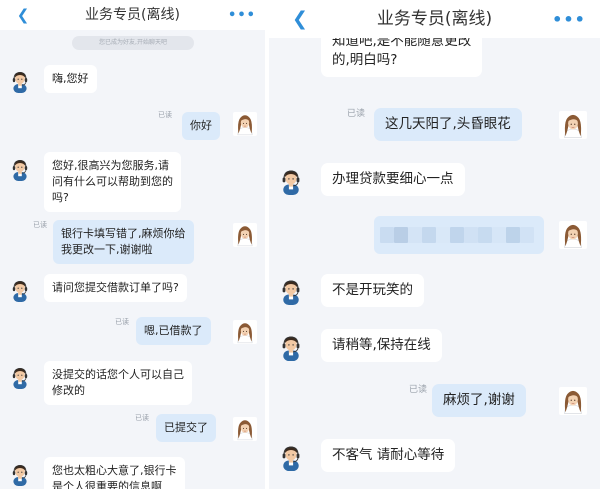  What do you see at coordinates (123, 242) in the screenshot?
I see `outgoing-message: 银行卡填写错了,麻烦你给 我更改一下,谢谢啦` at bounding box center [123, 242].